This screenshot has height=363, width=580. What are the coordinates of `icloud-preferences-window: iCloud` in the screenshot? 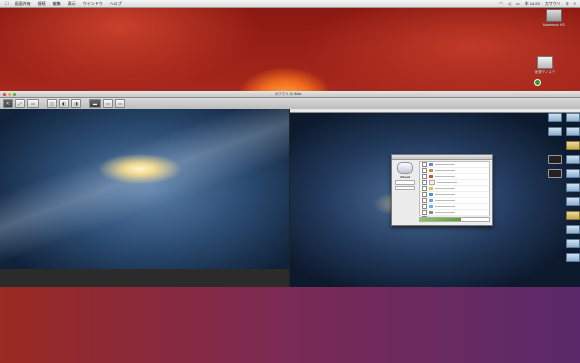 It's located at (442, 190).